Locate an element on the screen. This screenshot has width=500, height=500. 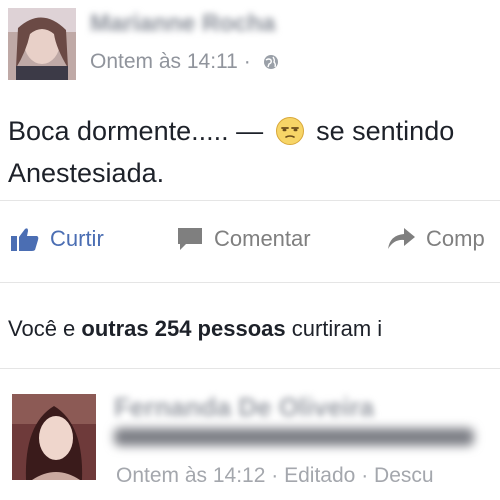
share-label: Comp is located at coordinates (455, 238).